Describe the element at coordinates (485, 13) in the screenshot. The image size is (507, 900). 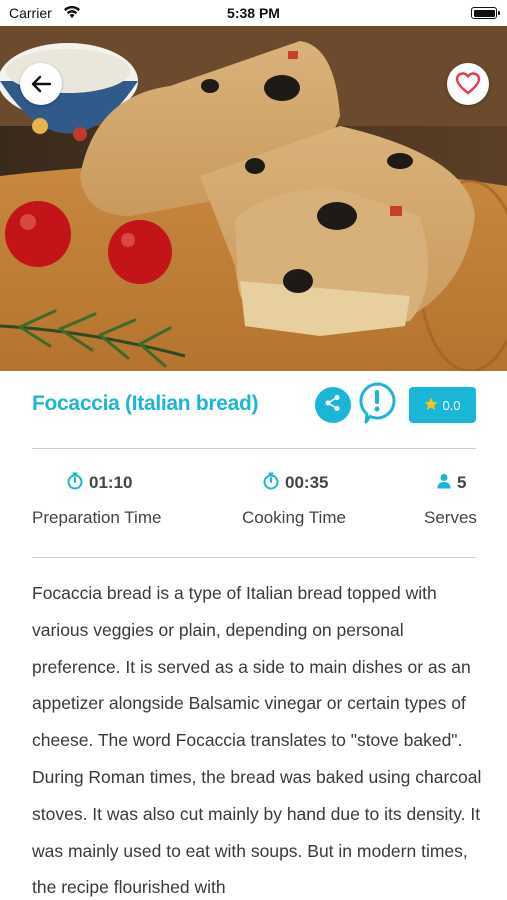
I see `battery-icon` at that location.